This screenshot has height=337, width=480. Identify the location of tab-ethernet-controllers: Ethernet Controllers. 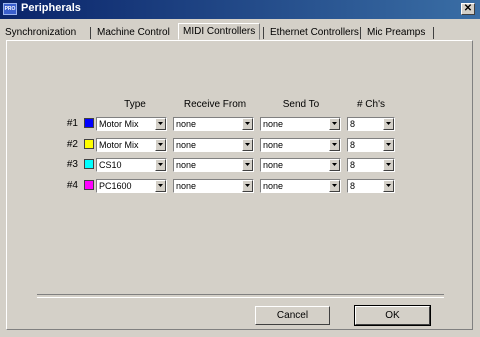
(314, 33).